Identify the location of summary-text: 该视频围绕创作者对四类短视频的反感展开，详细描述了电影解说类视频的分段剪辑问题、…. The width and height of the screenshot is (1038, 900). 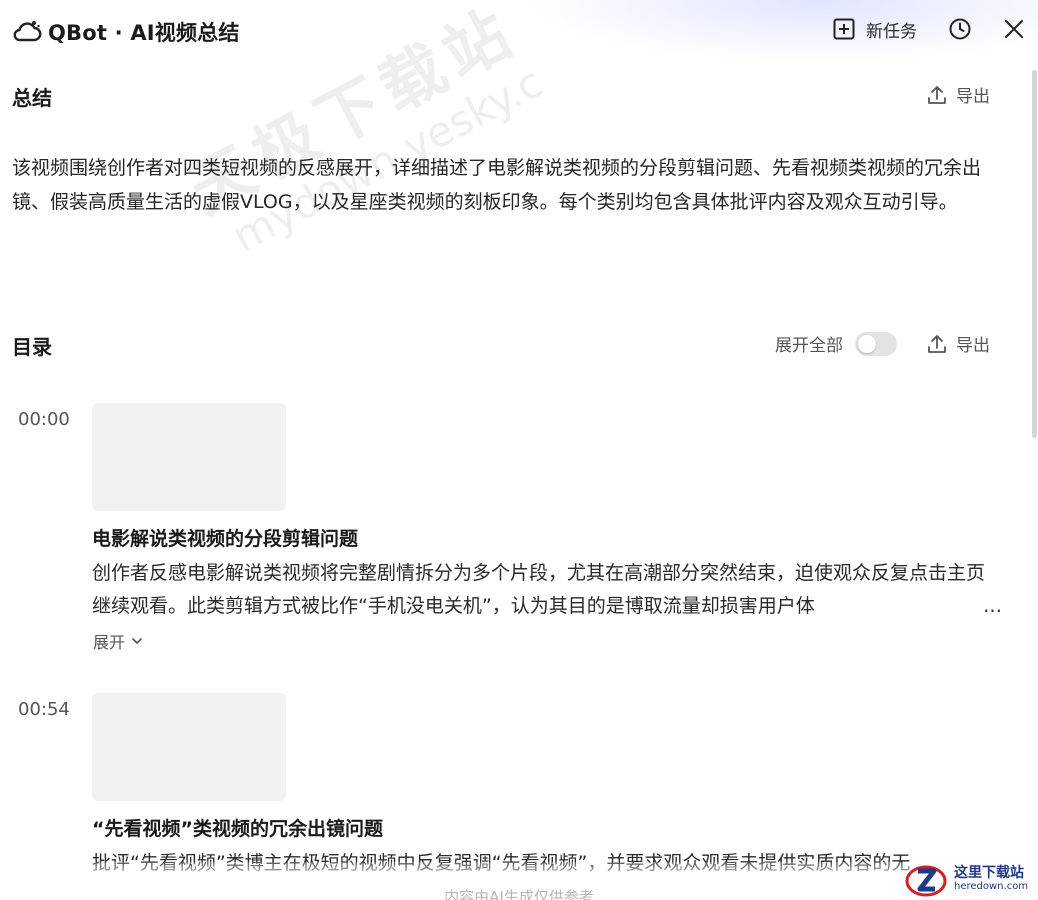
(497, 185).